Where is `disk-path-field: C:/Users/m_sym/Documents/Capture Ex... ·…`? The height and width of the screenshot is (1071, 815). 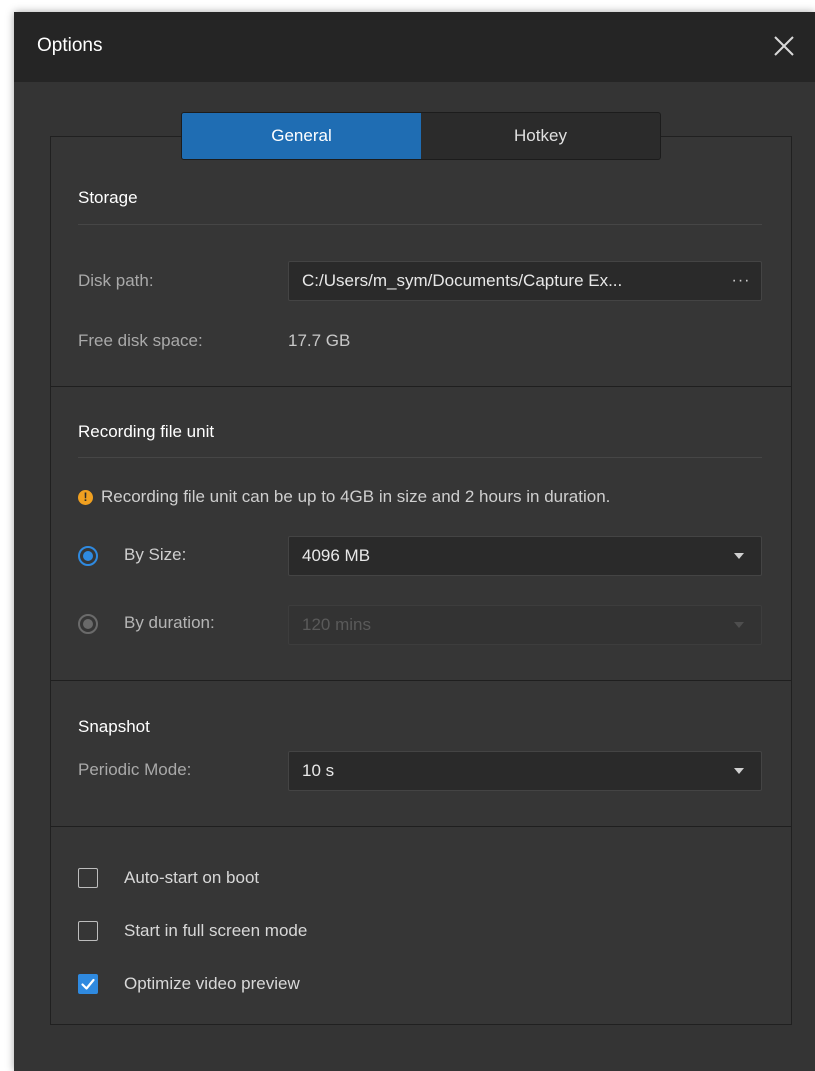 disk-path-field: C:/Users/m_sym/Documents/Capture Ex... ·… is located at coordinates (525, 281).